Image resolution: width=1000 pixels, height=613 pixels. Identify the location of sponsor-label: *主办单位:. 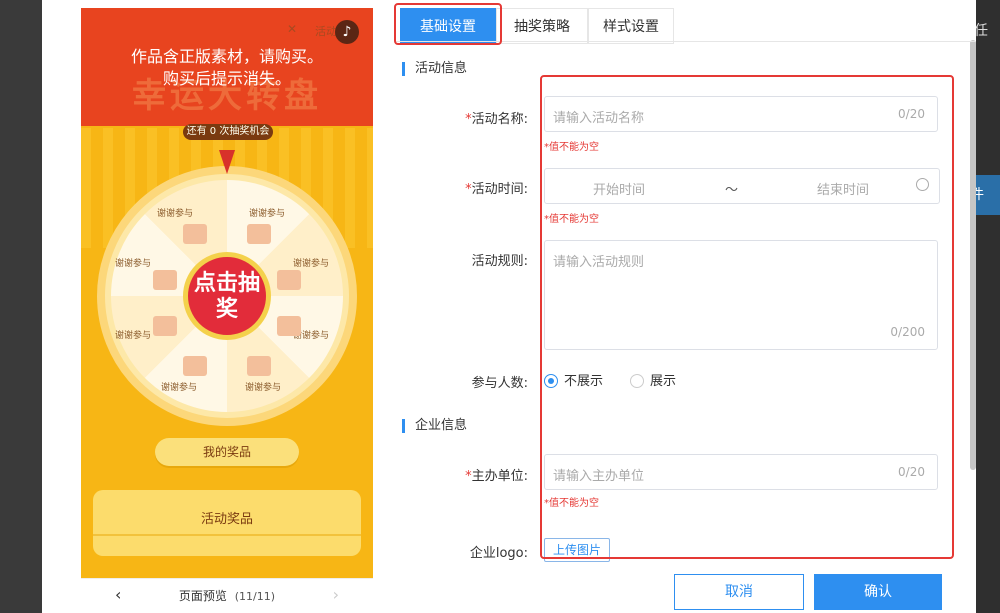
(463, 474).